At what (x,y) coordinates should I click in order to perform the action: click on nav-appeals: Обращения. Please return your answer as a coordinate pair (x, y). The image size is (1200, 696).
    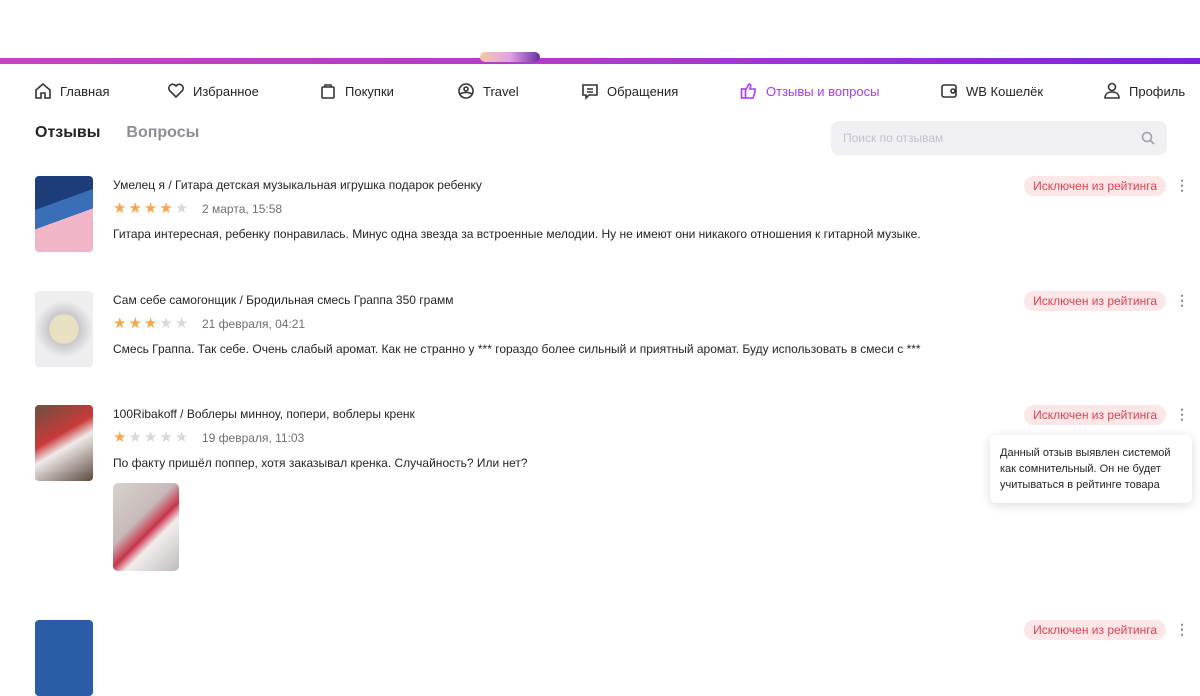
    Looking at the image, I should click on (629, 91).